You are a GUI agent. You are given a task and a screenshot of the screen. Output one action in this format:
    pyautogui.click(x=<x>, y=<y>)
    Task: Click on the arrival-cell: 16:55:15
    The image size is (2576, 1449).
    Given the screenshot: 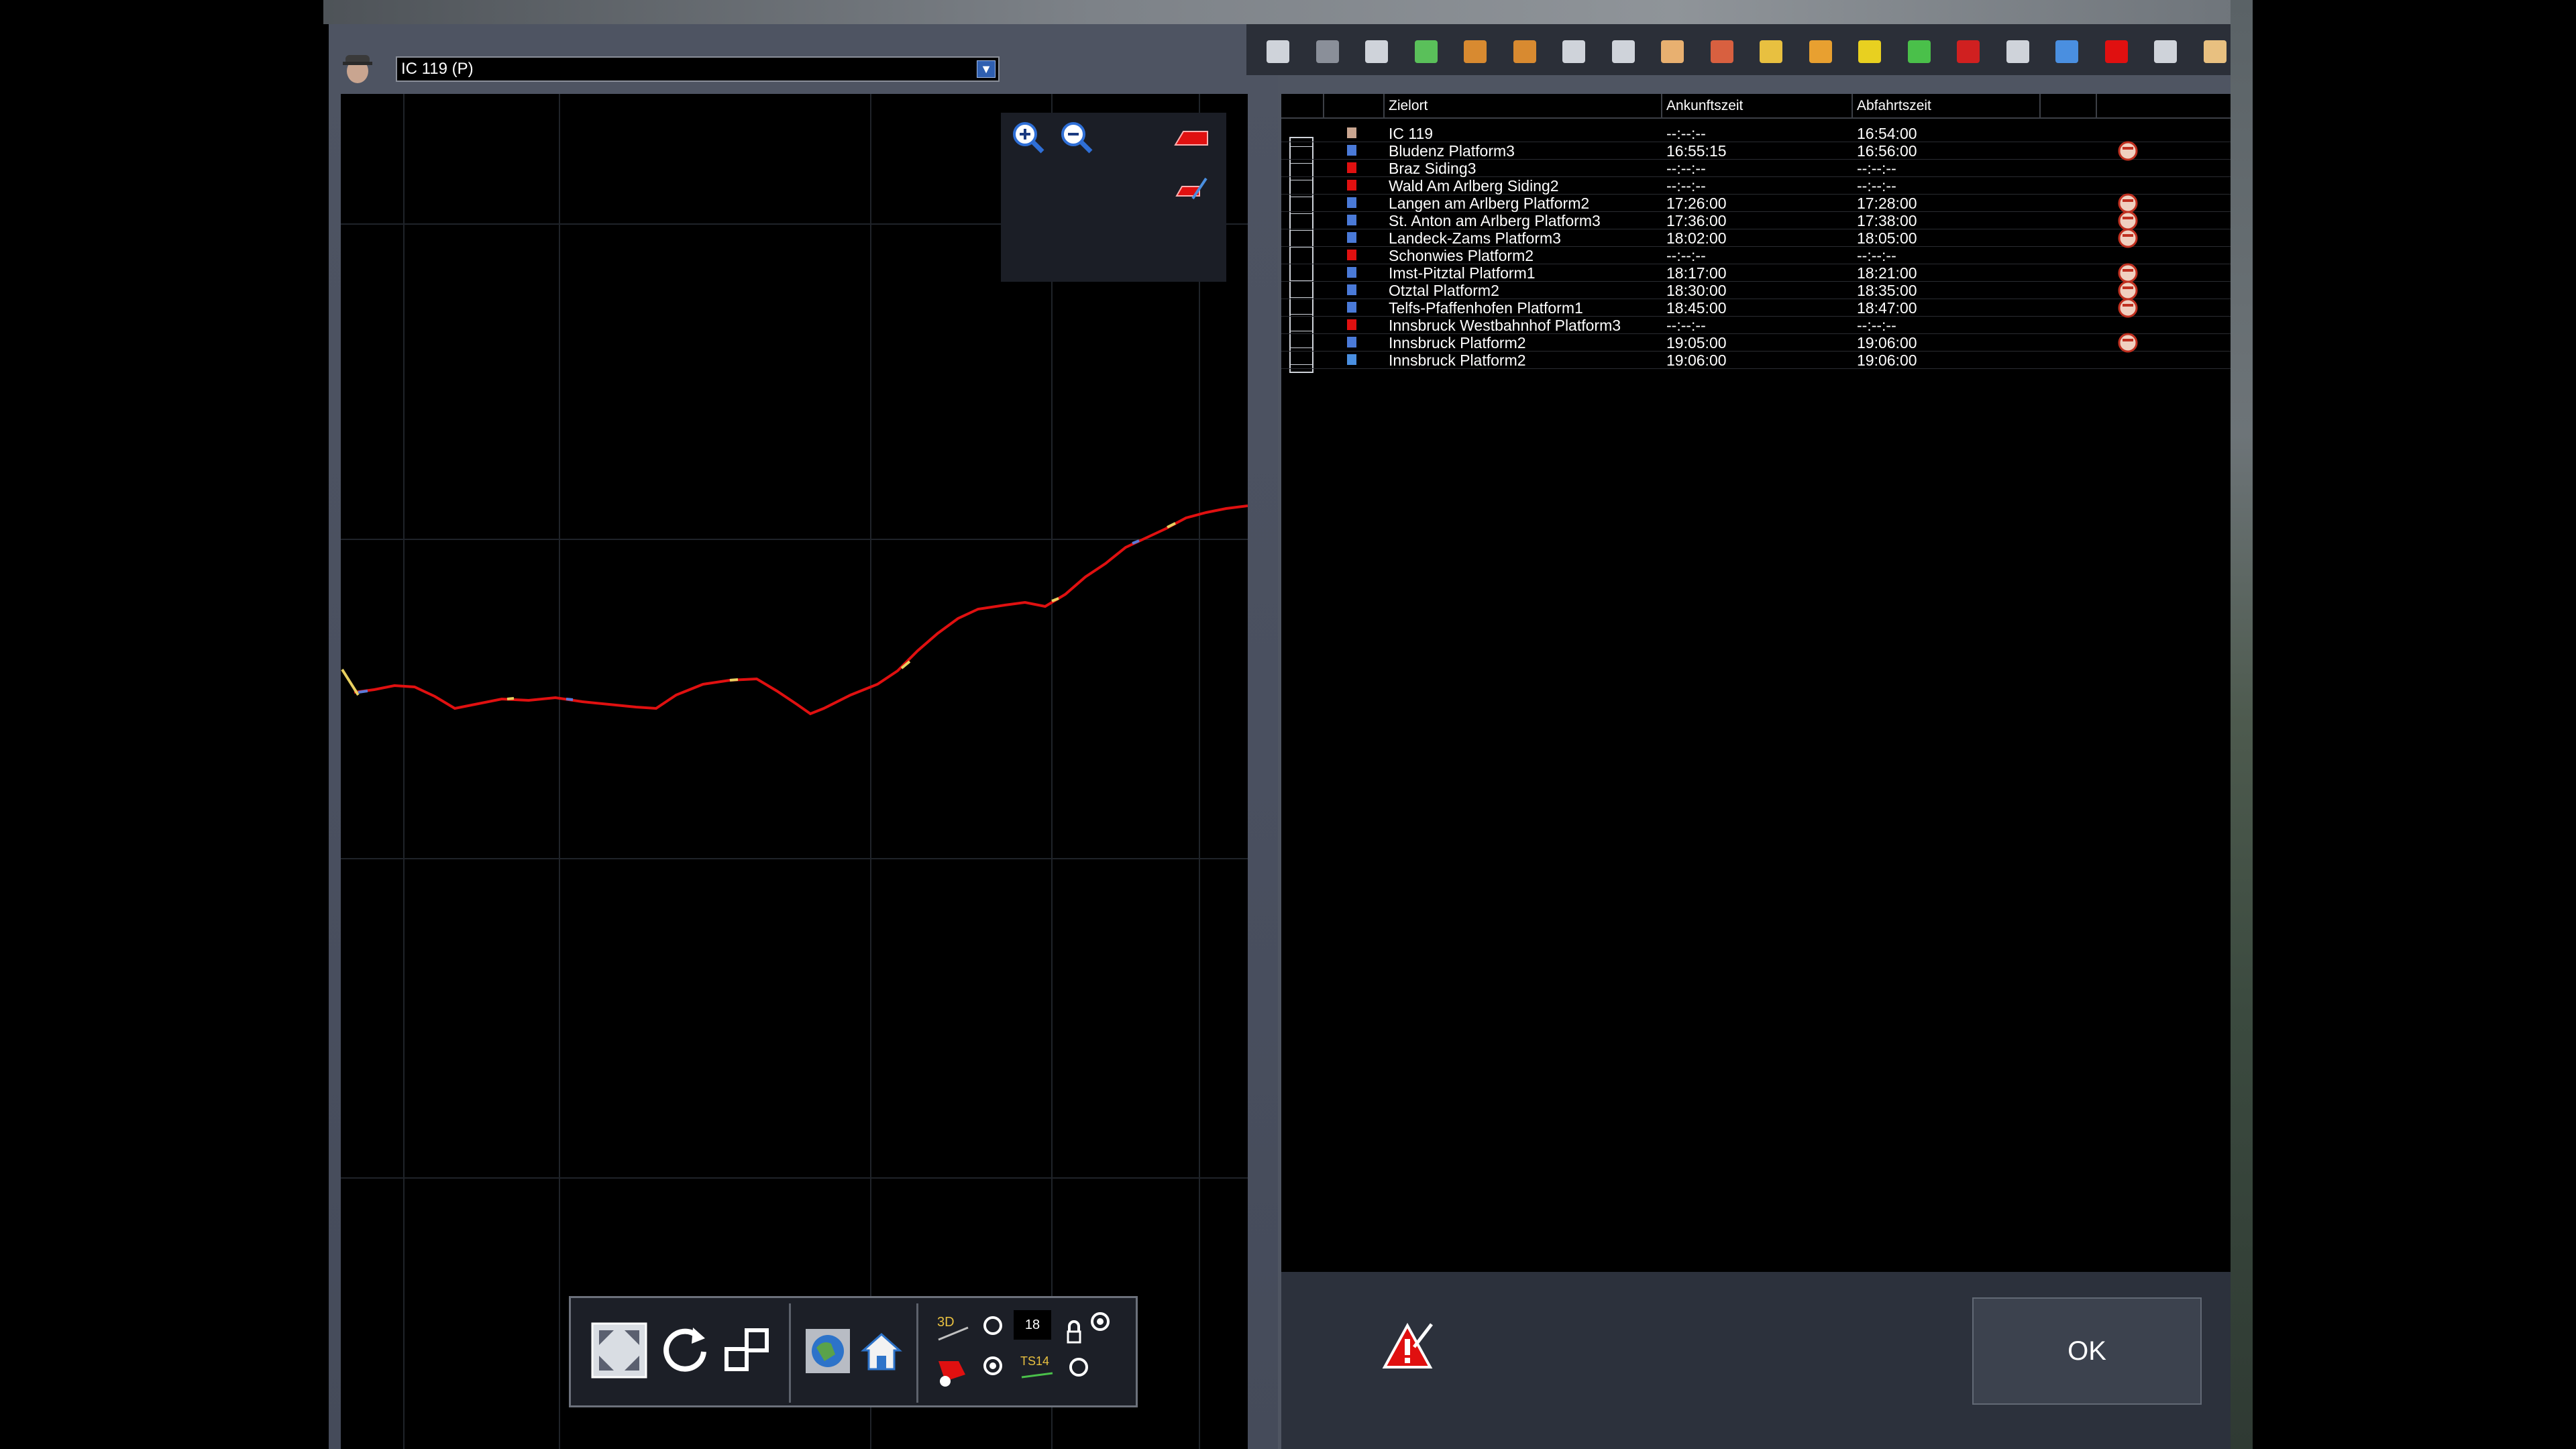 What is the action you would take?
    pyautogui.click(x=1696, y=151)
    